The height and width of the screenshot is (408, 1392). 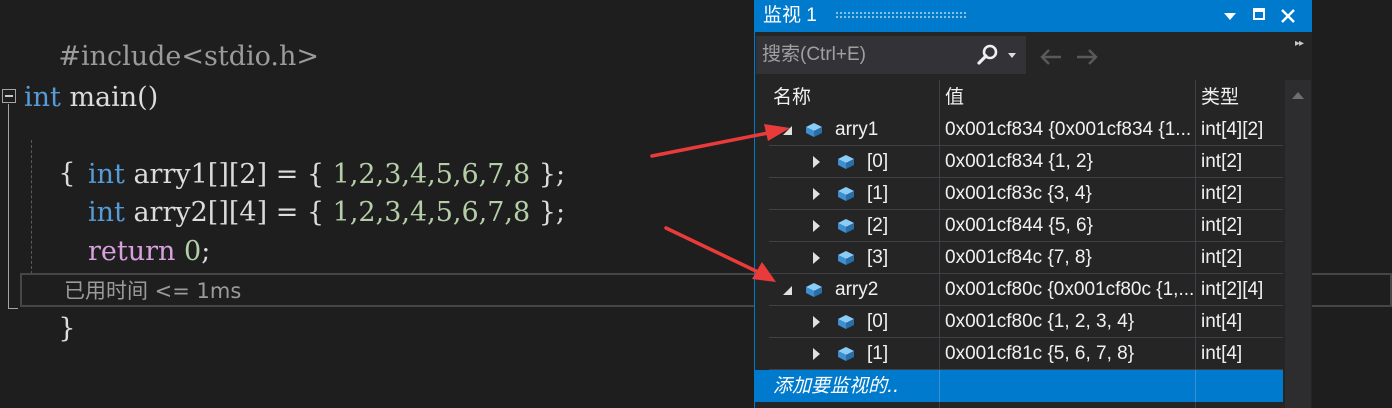 I want to click on maximize-icon, so click(x=1260, y=16).